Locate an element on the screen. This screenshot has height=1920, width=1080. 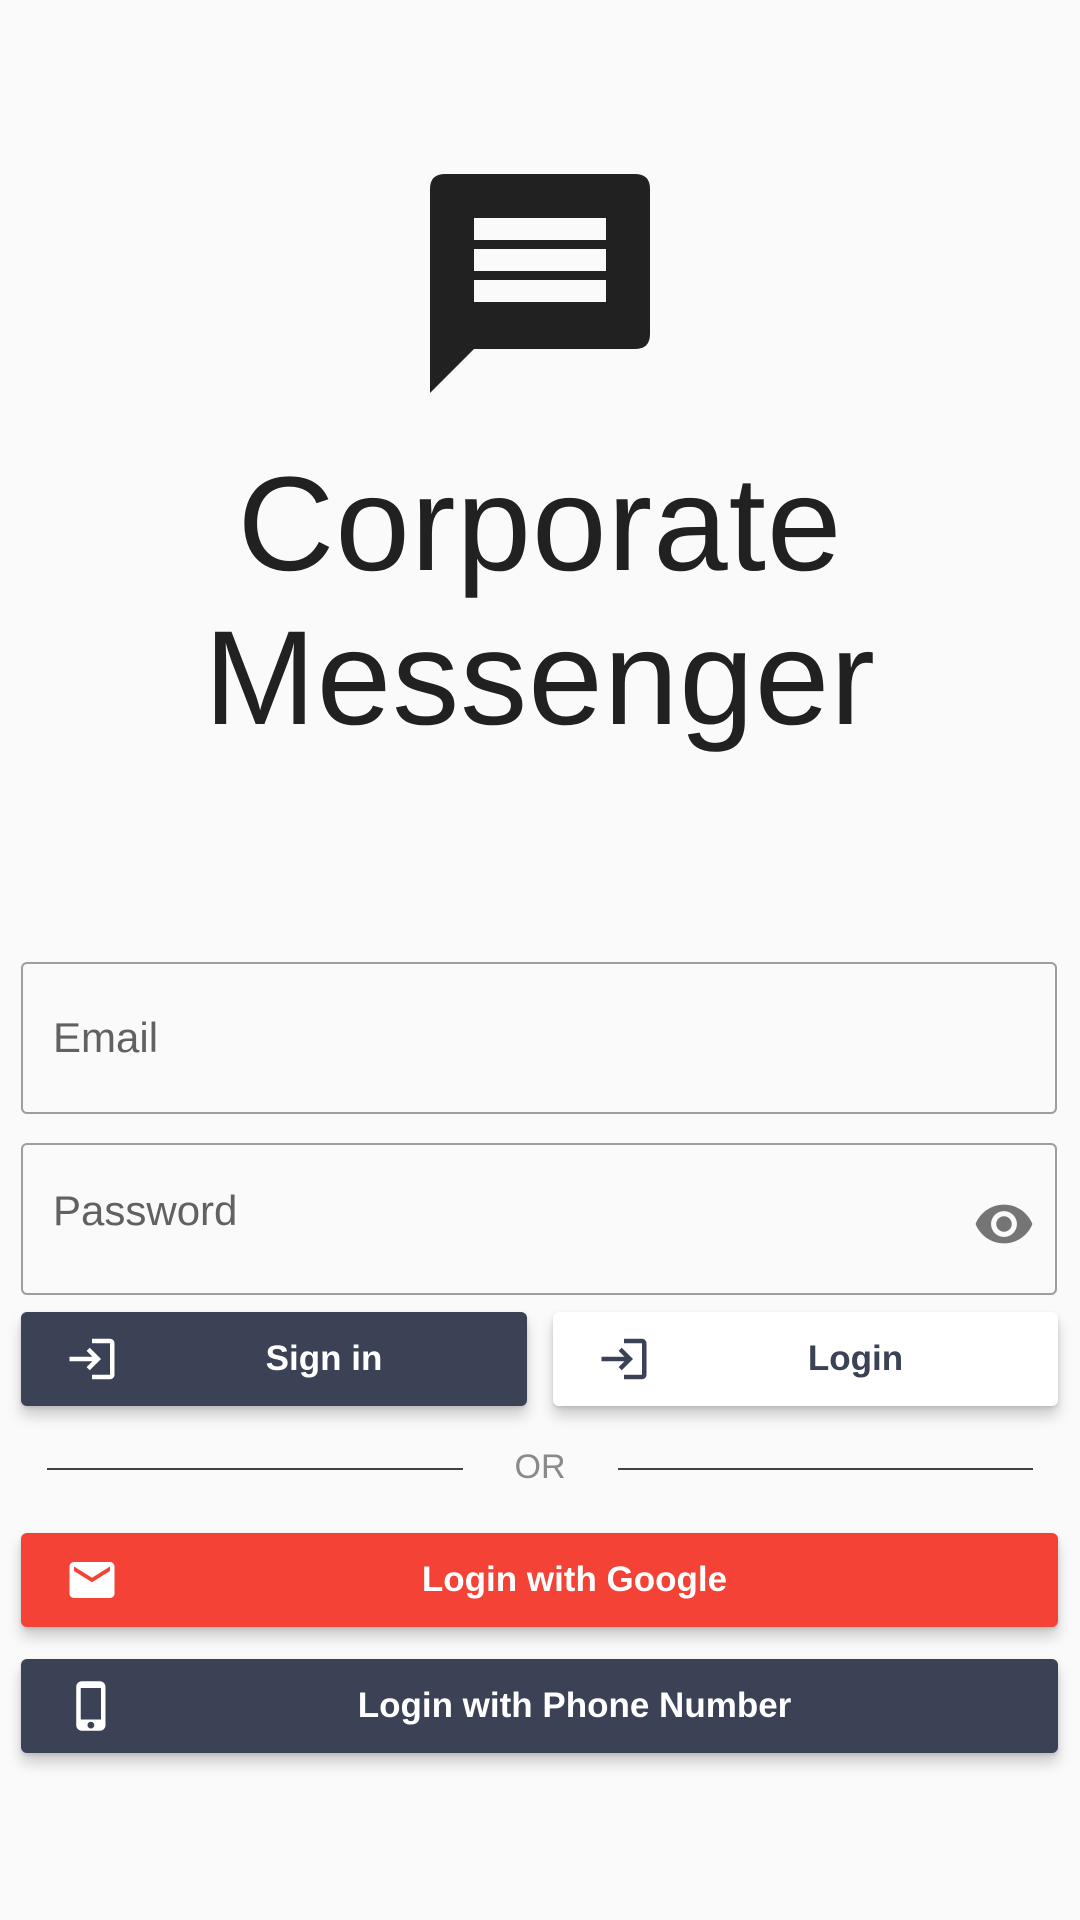
password-input is located at coordinates (503, 1211).